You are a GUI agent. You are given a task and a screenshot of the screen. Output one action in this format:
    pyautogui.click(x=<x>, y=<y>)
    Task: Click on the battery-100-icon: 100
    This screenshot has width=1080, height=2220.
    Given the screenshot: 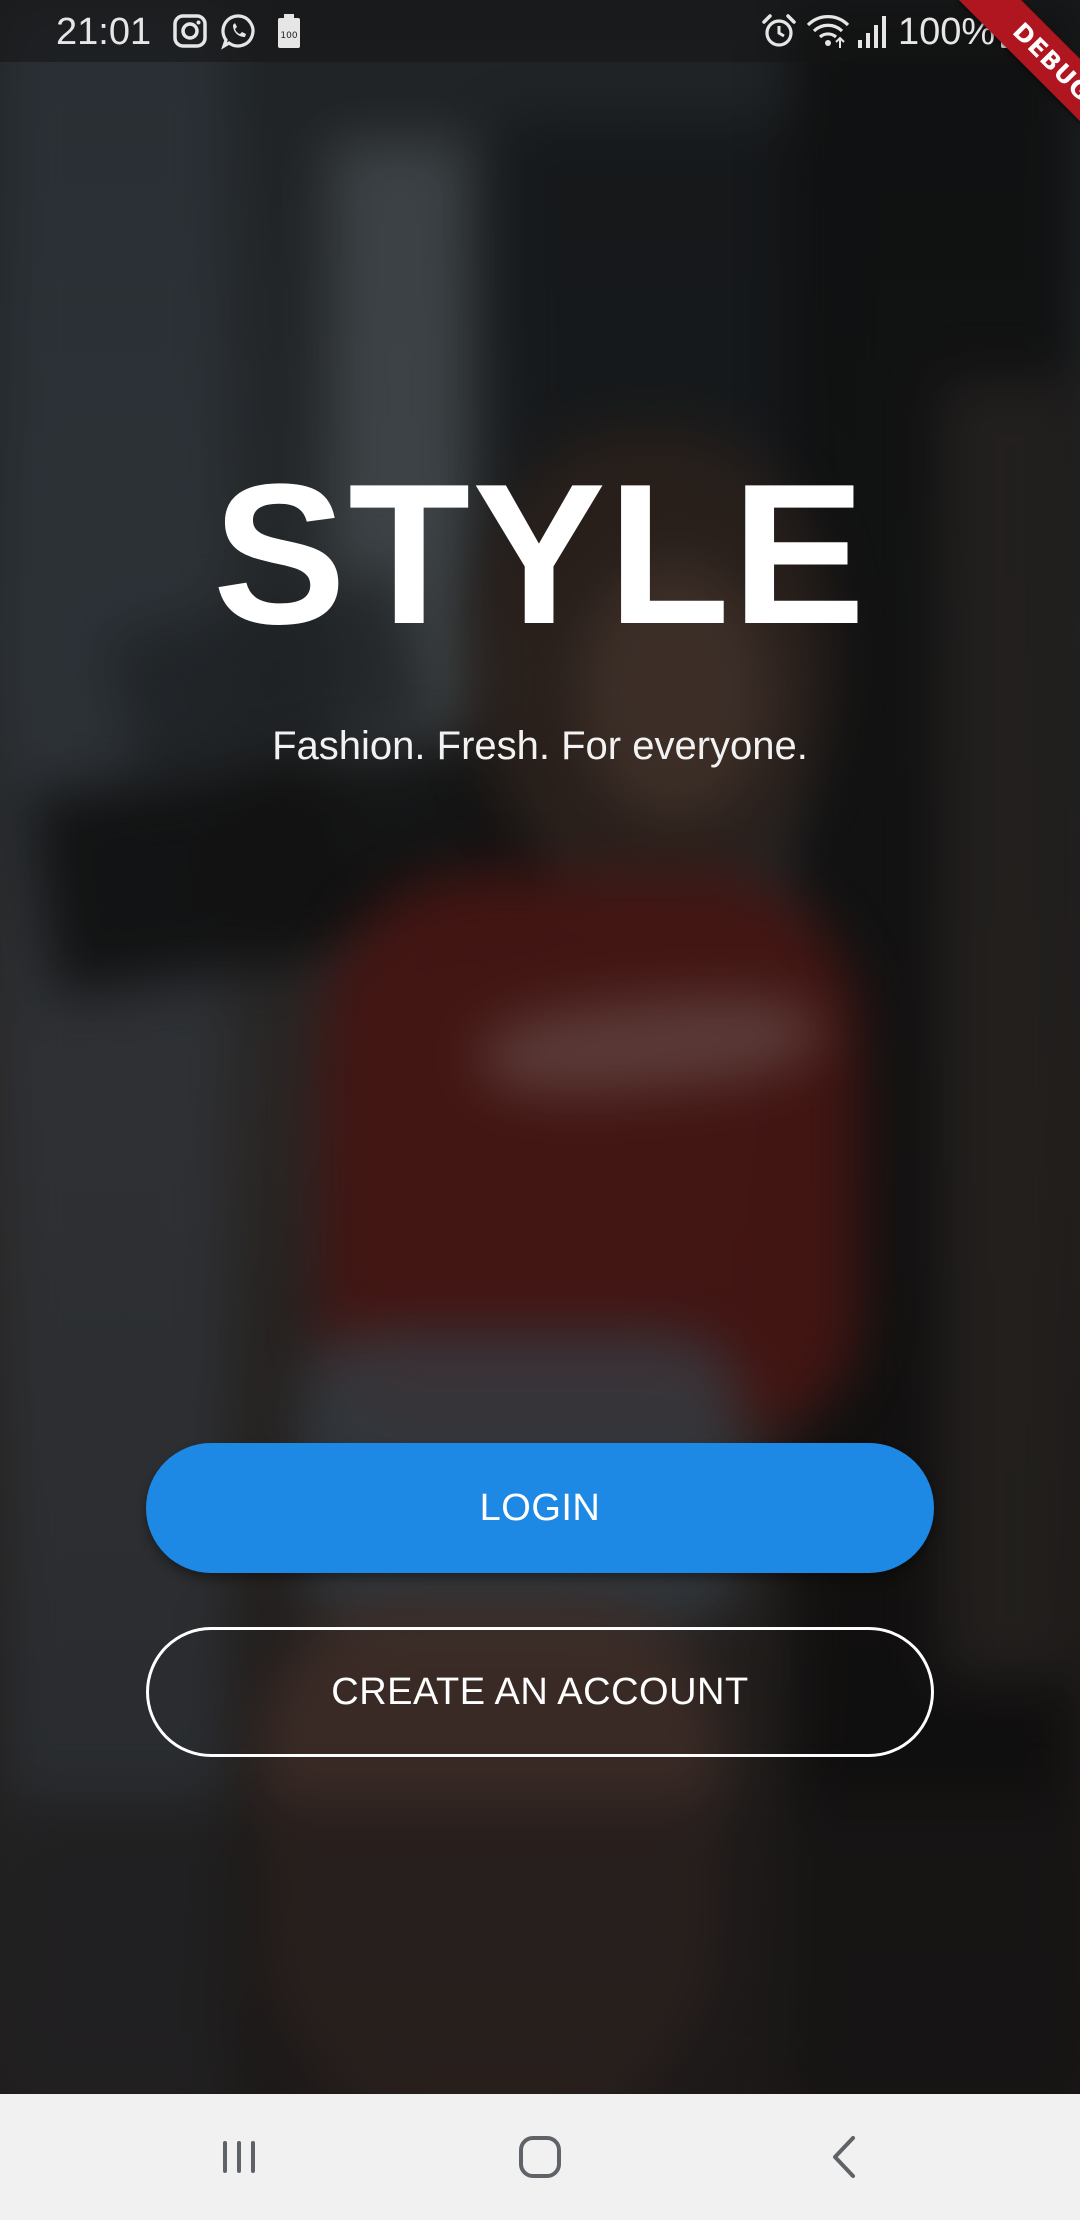 What is the action you would take?
    pyautogui.click(x=289, y=31)
    